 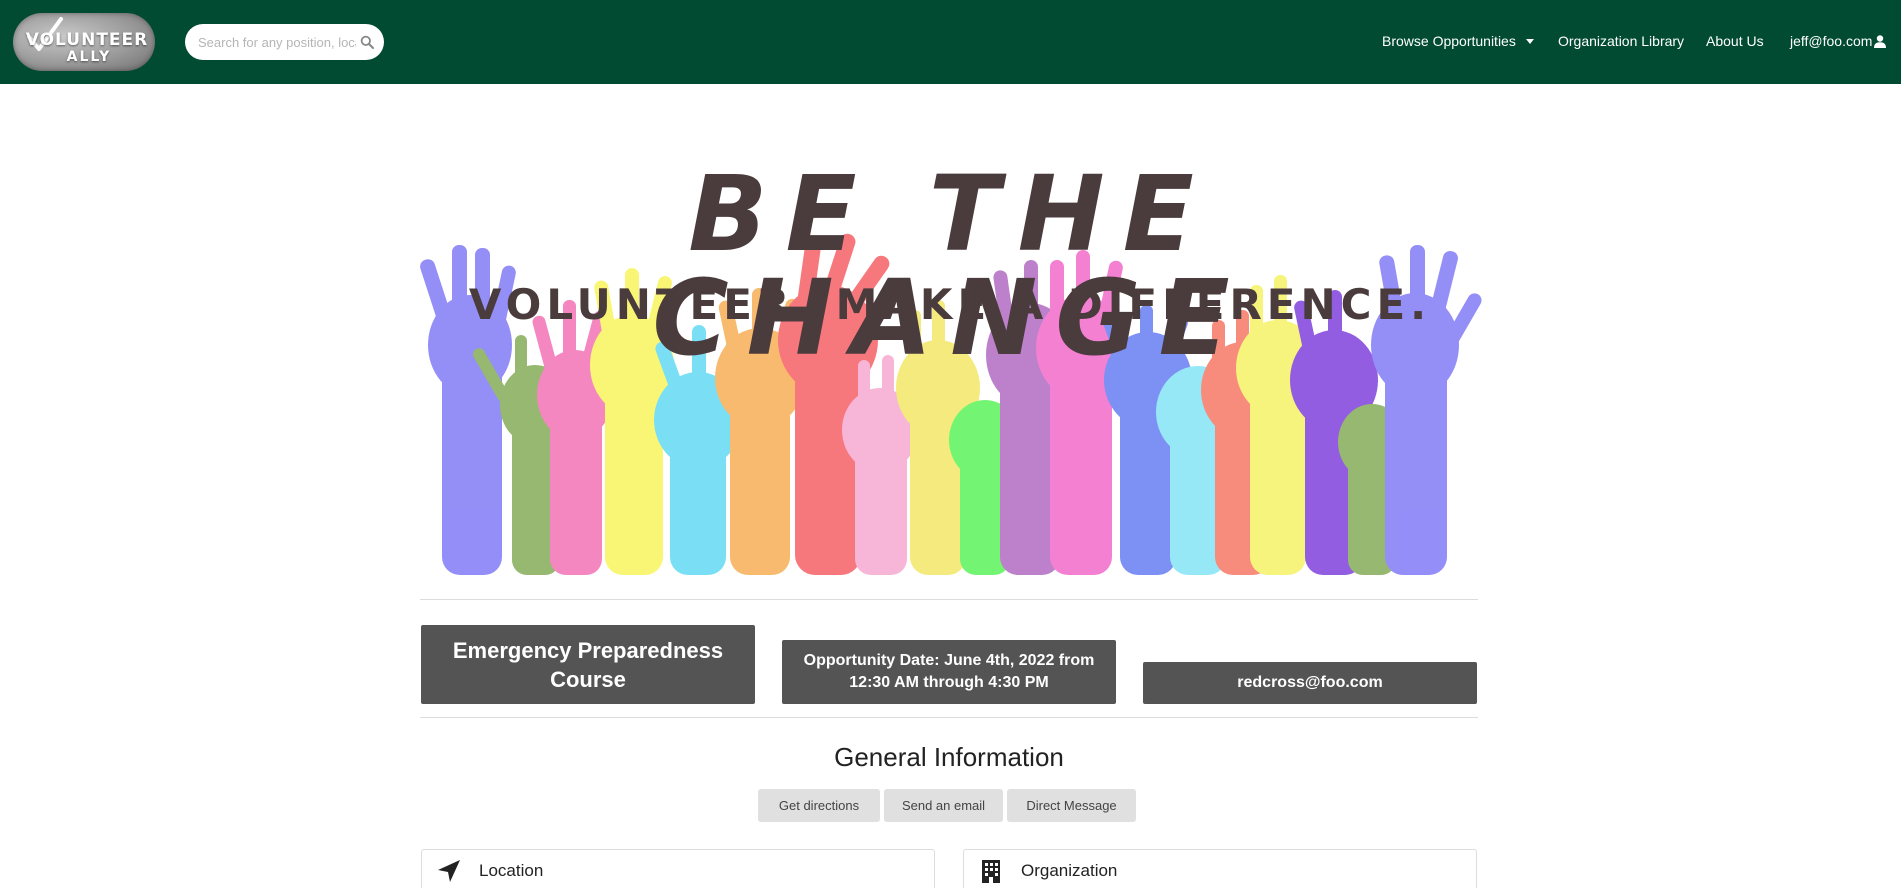 I want to click on divider-bottom, so click(x=949, y=717).